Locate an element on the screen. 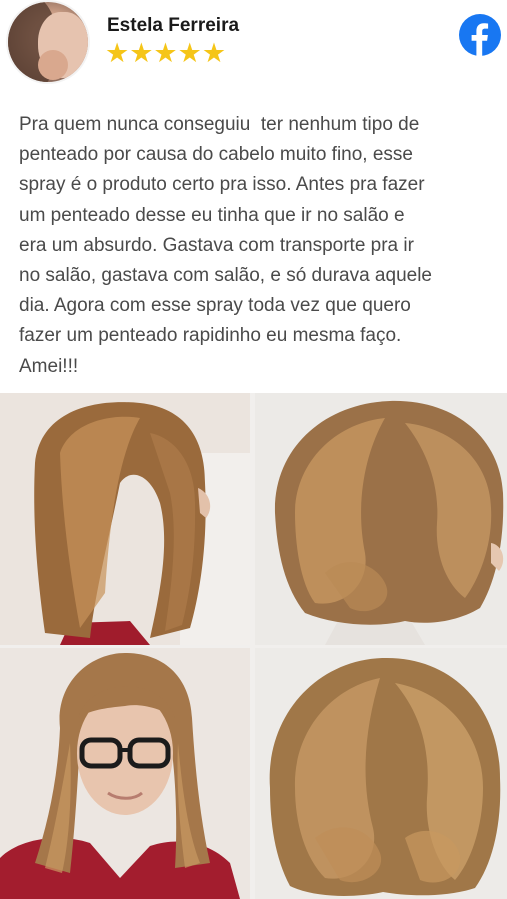 The height and width of the screenshot is (899, 507). reviewer-name: Estela Ferreira is located at coordinates (173, 25).